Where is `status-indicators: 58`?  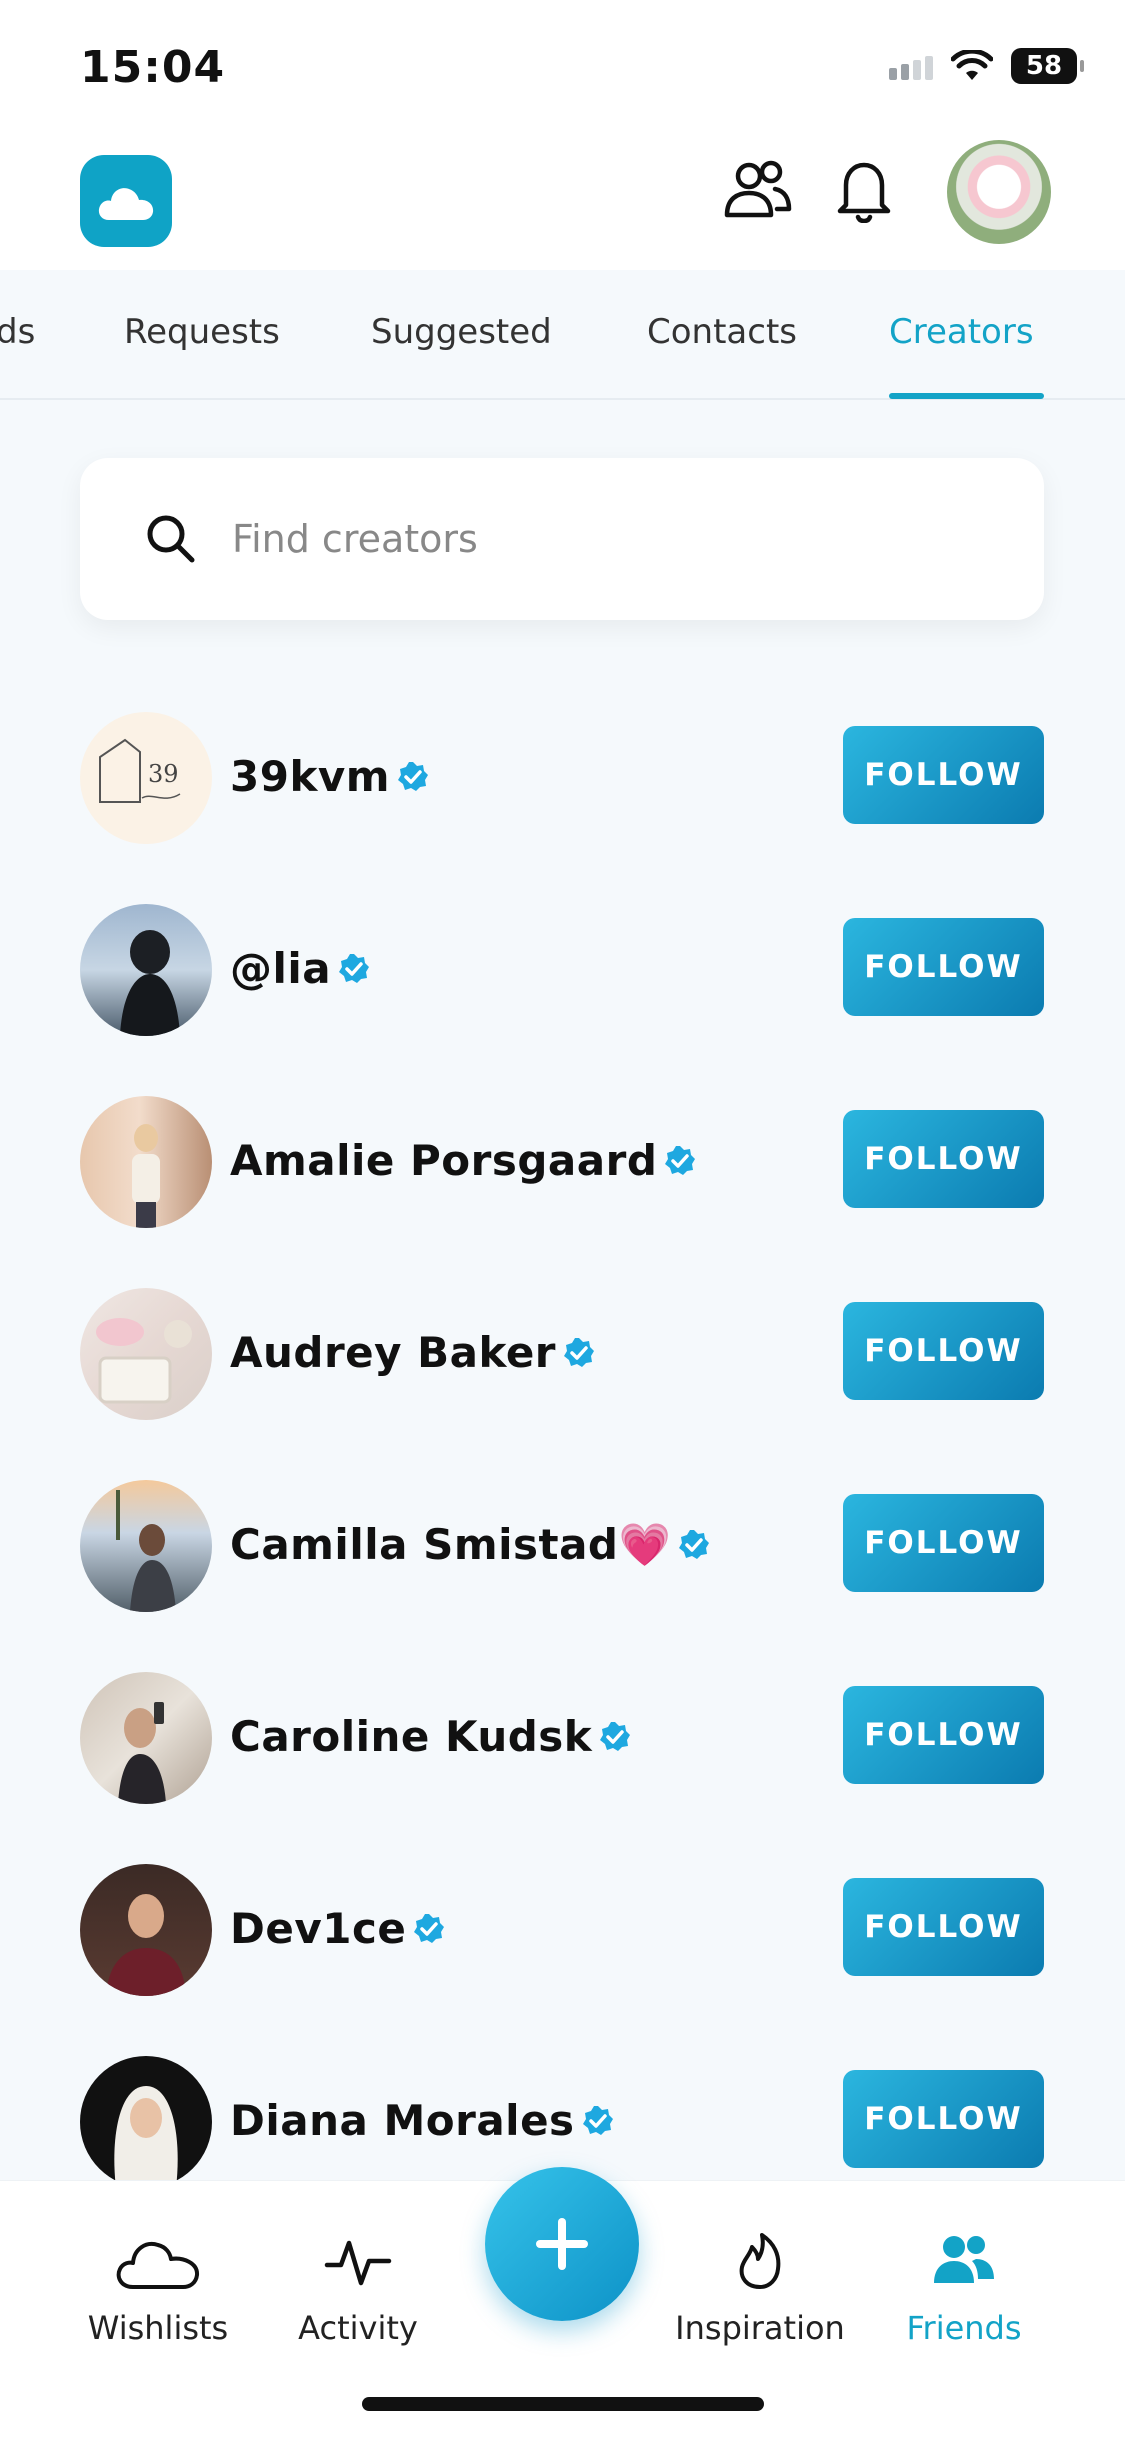 status-indicators: 58 is located at coordinates (986, 66).